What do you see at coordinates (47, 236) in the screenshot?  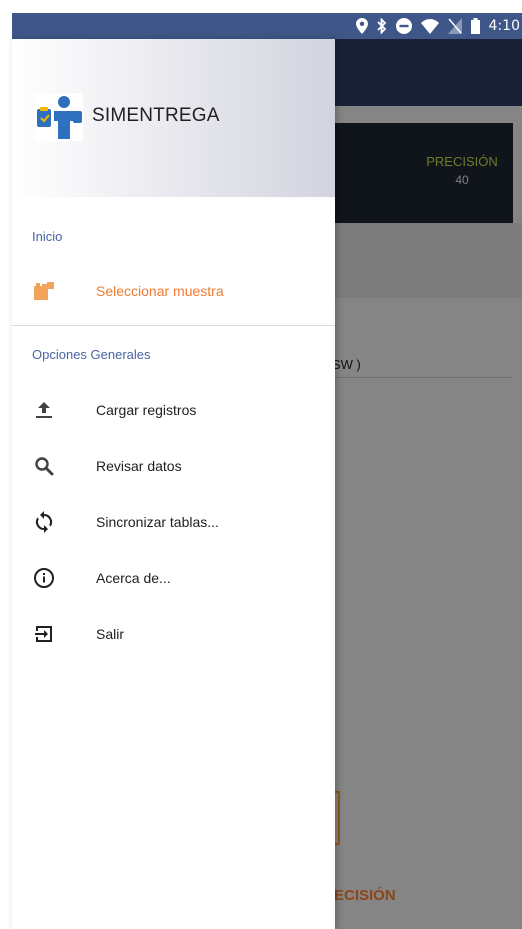 I see `section-label-inicio: Inicio` at bounding box center [47, 236].